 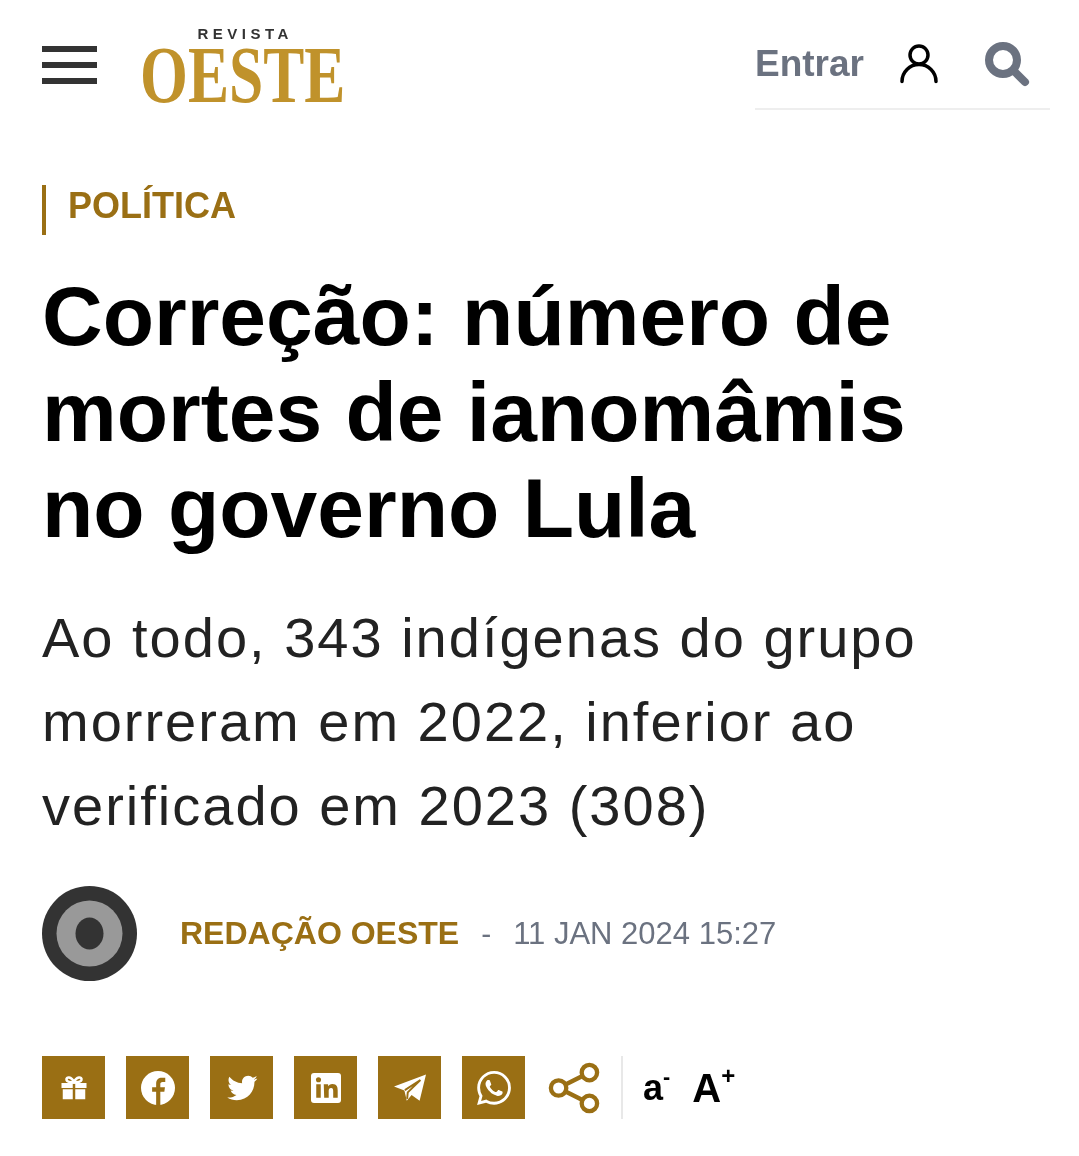 What do you see at coordinates (1007, 64) in the screenshot?
I see `search-icon` at bounding box center [1007, 64].